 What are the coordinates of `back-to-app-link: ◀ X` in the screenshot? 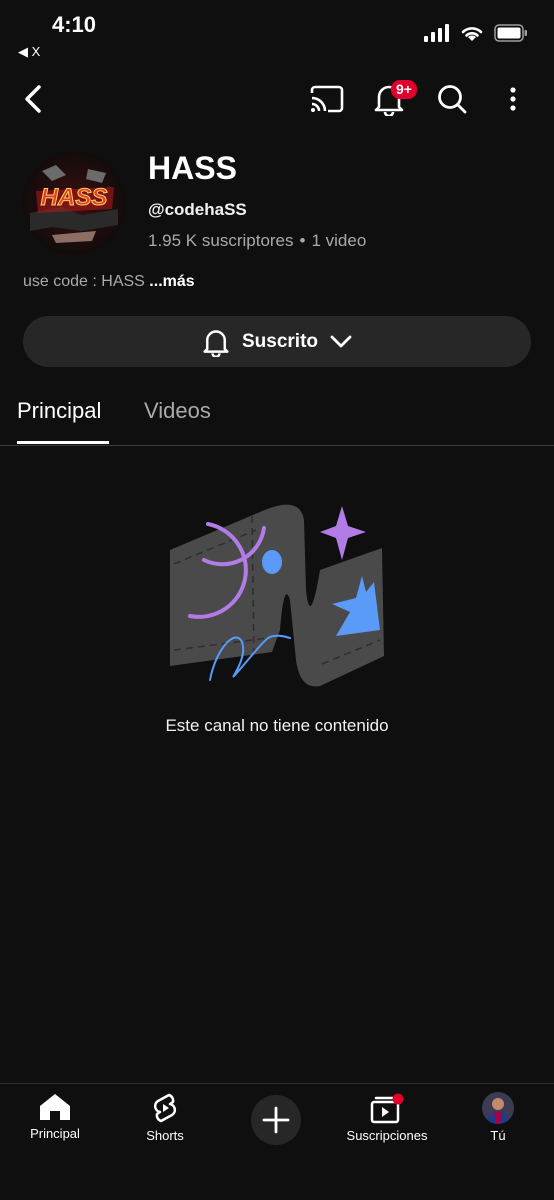 It's located at (29, 52).